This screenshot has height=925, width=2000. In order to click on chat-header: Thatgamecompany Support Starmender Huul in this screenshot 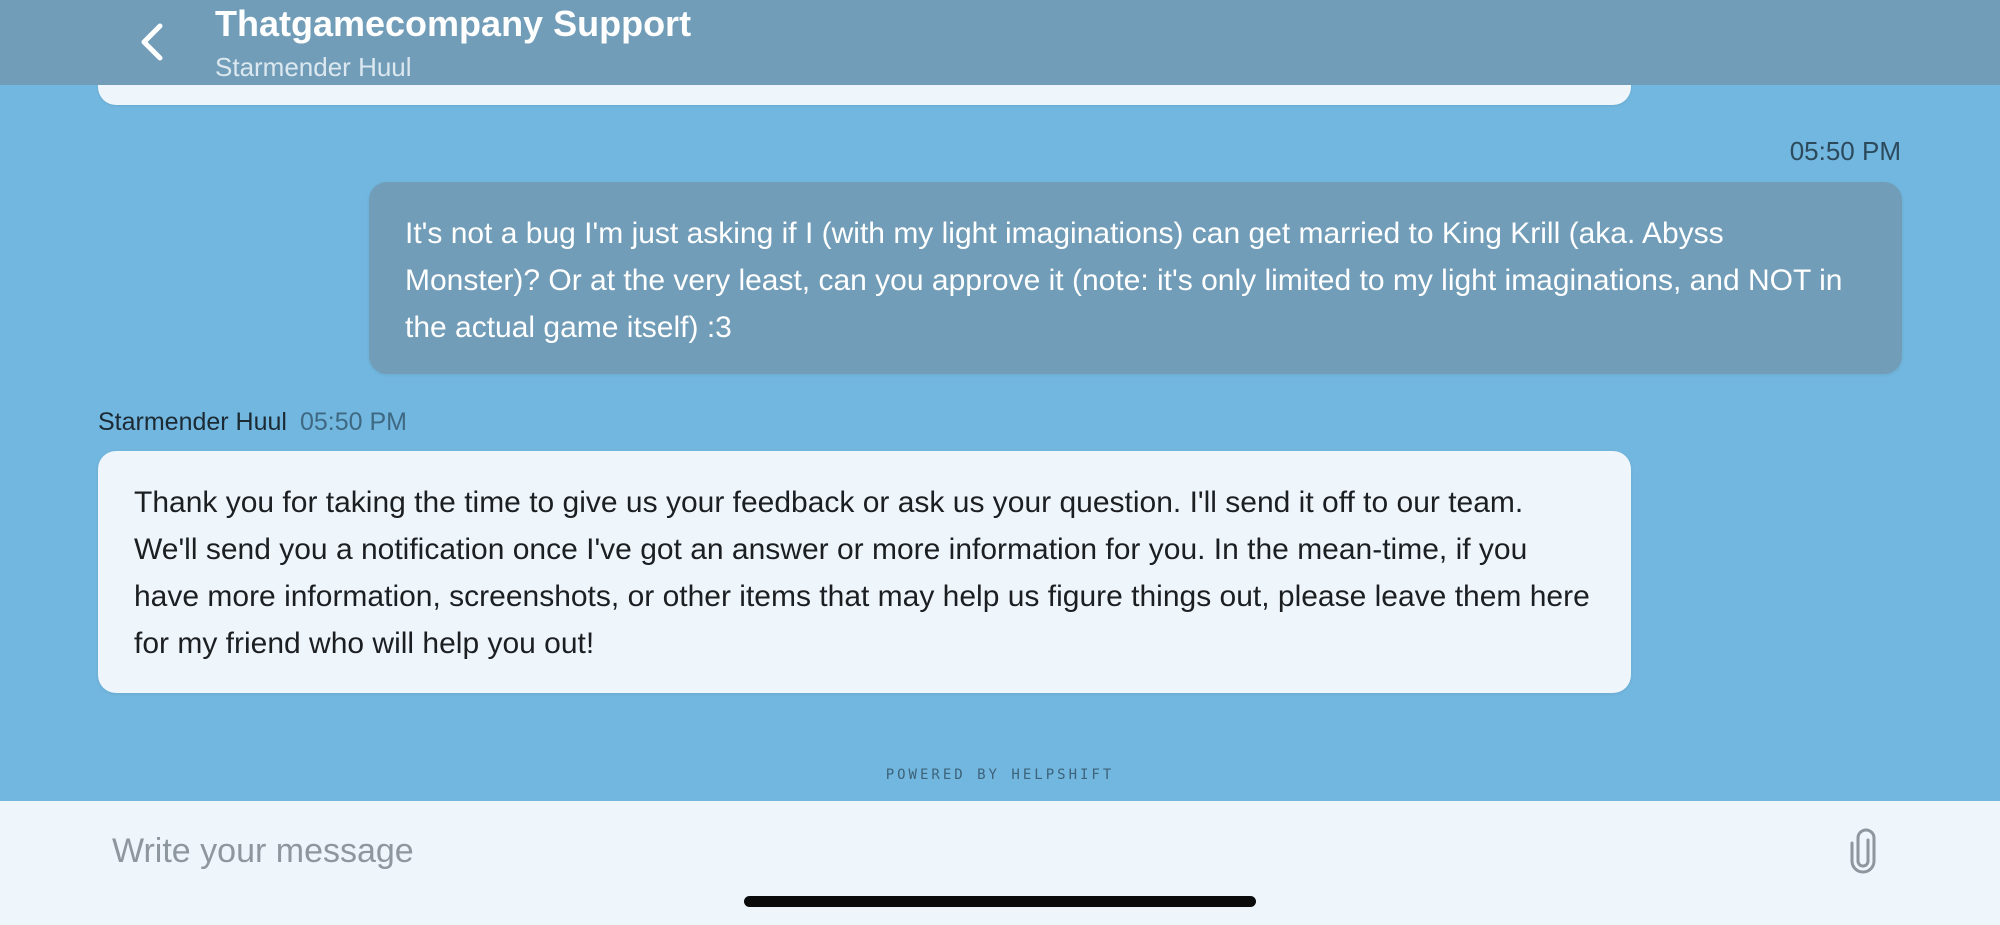, I will do `click(1000, 42)`.